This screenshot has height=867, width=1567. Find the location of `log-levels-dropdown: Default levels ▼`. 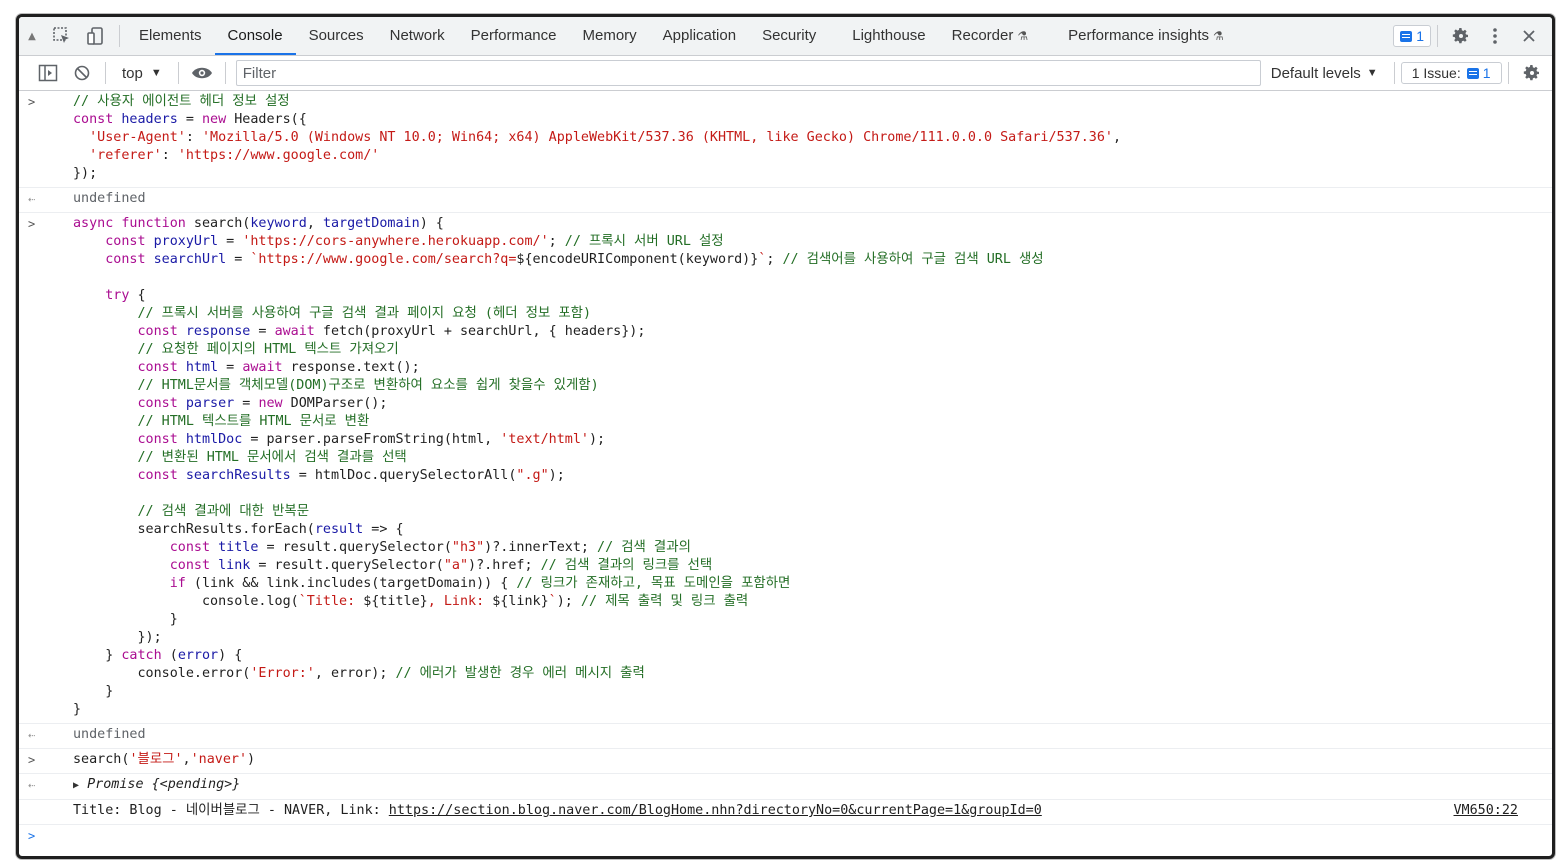

log-levels-dropdown: Default levels ▼ is located at coordinates (1324, 73).